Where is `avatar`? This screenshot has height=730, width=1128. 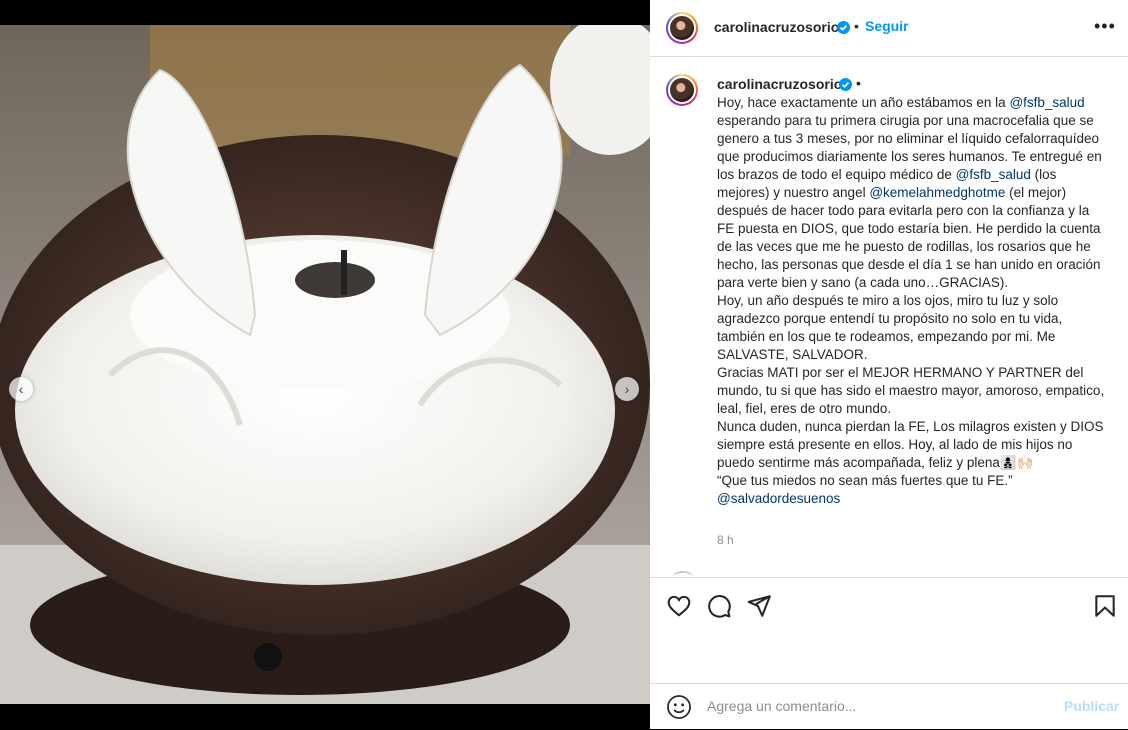
avatar is located at coordinates (682, 28).